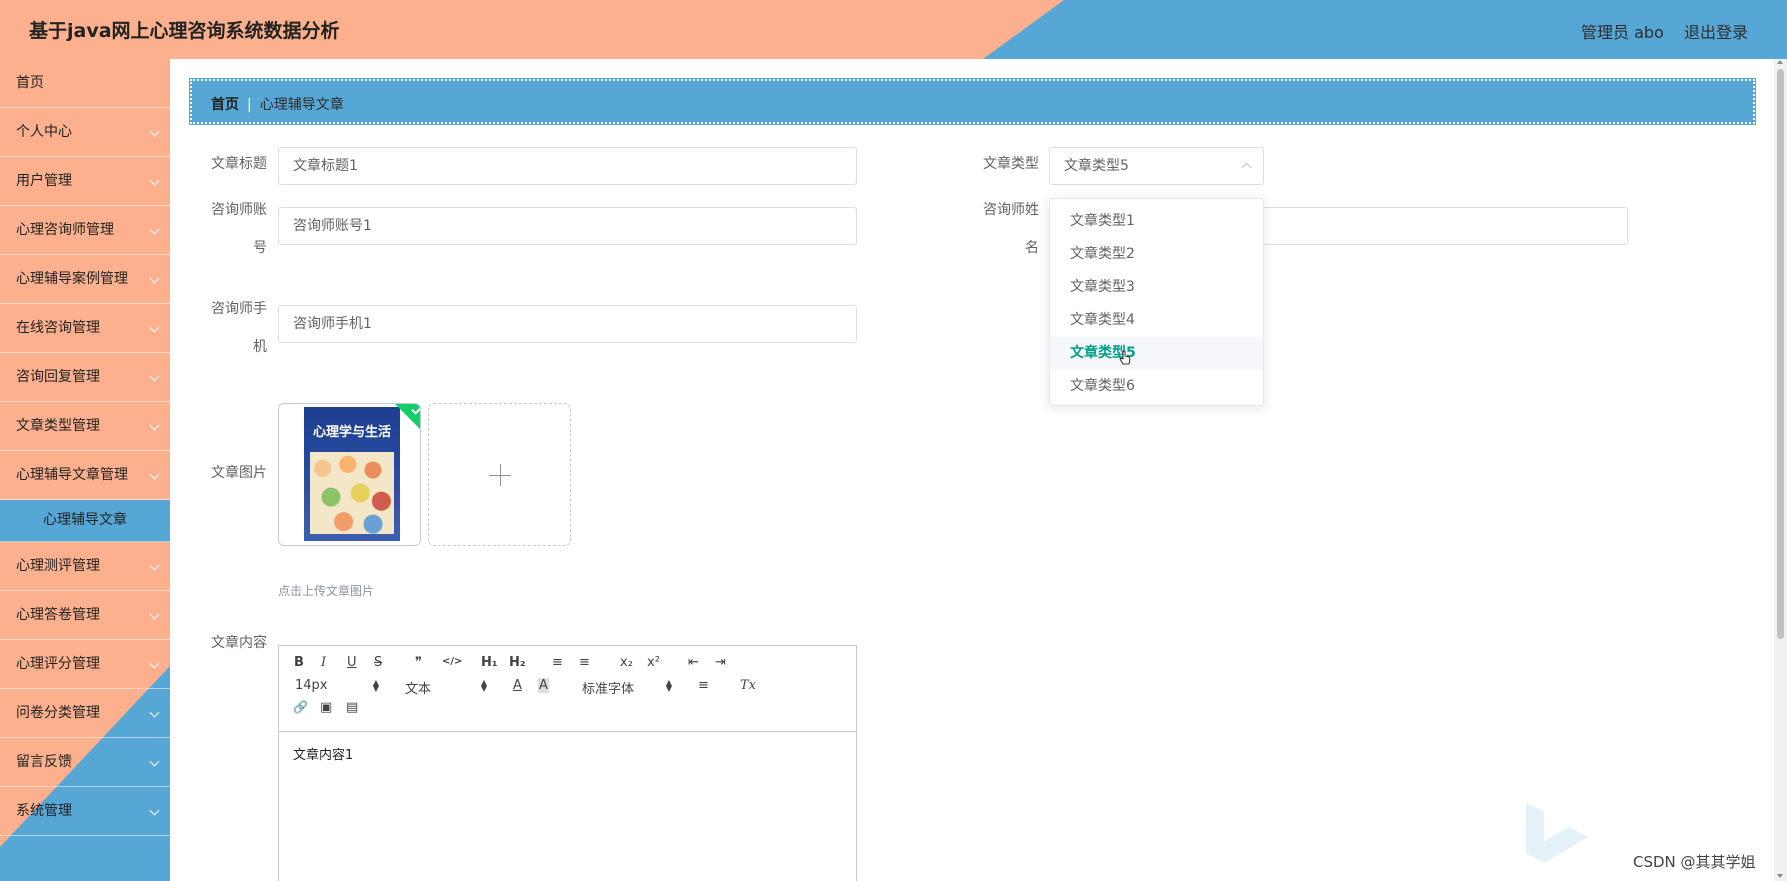 This screenshot has height=881, width=1787. I want to click on type-option-2: 文章类型2, so click(1156, 254).